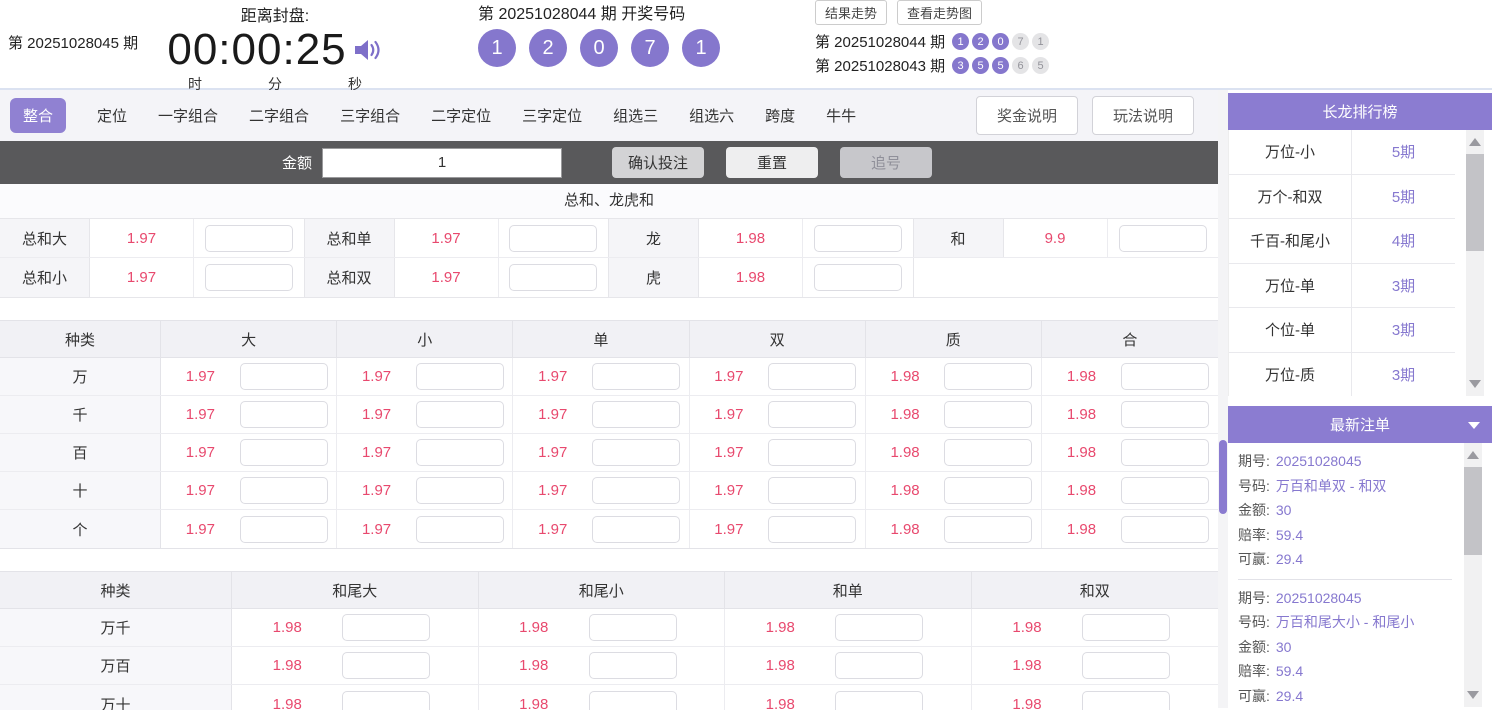 Image resolution: width=1492 pixels, height=710 pixels. What do you see at coordinates (442, 162) in the screenshot?
I see `amount-input` at bounding box center [442, 162].